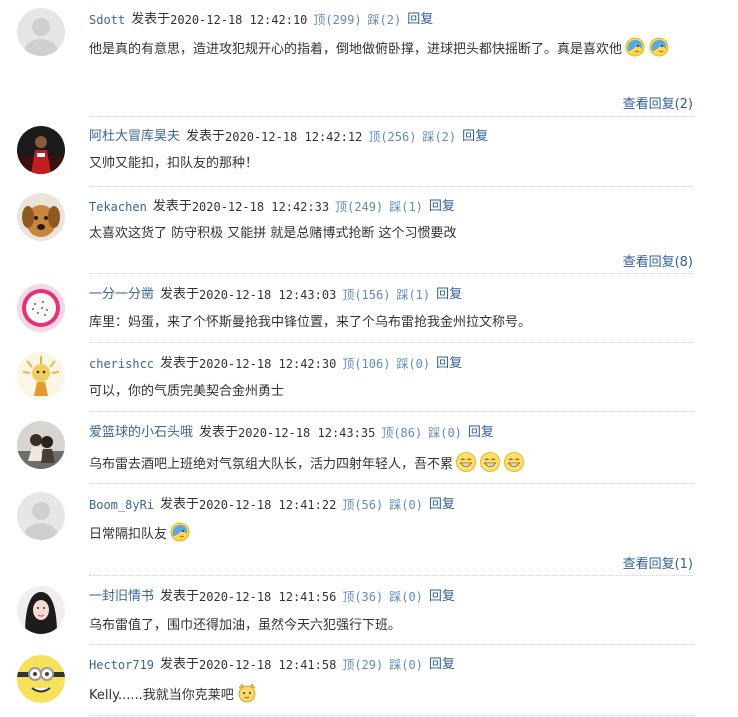 This screenshot has height=717, width=738. I want to click on upvote-button: 顶(36), so click(362, 597).